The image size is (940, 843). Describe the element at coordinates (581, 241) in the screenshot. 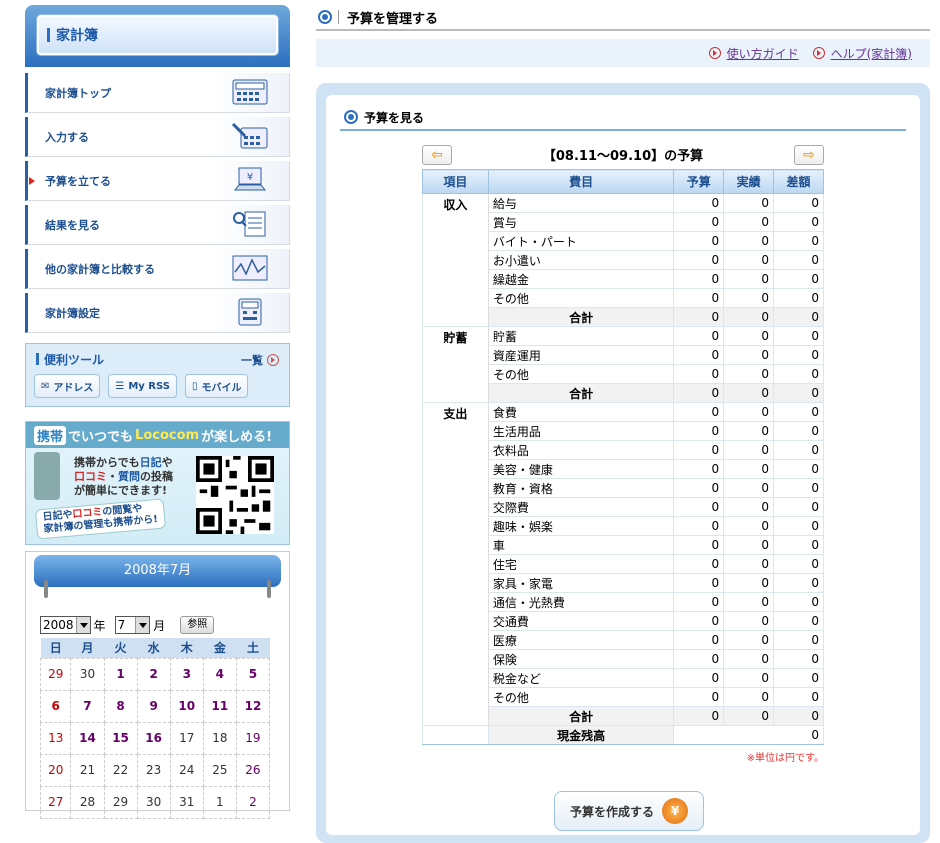

I see `item-label: バイト・パート` at that location.